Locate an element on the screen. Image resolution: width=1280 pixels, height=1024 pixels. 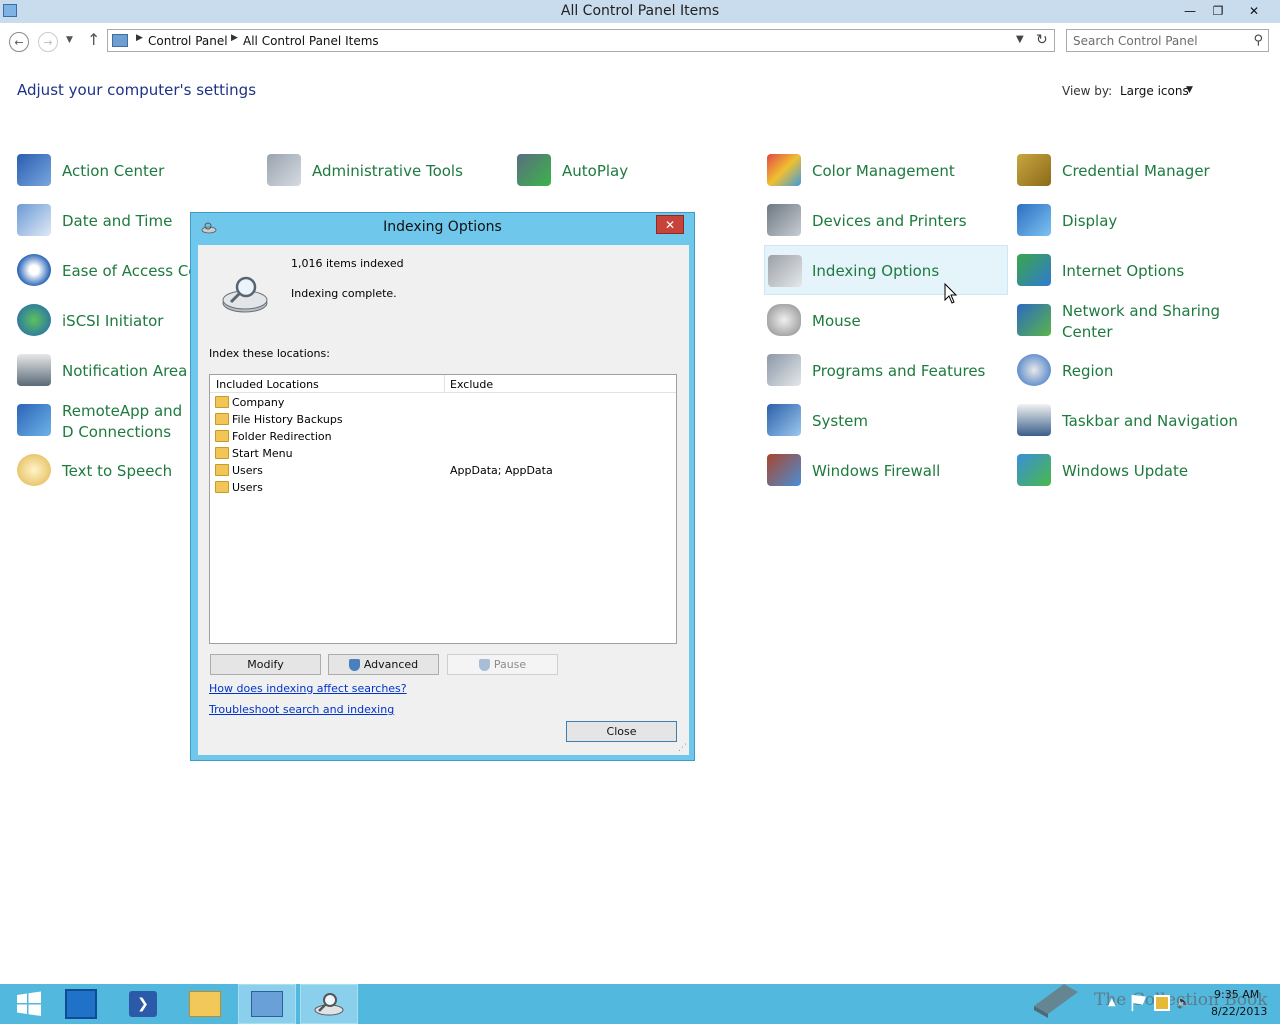
cp-item-administrative-tools: Administrative Tools is located at coordinates (388, 170).